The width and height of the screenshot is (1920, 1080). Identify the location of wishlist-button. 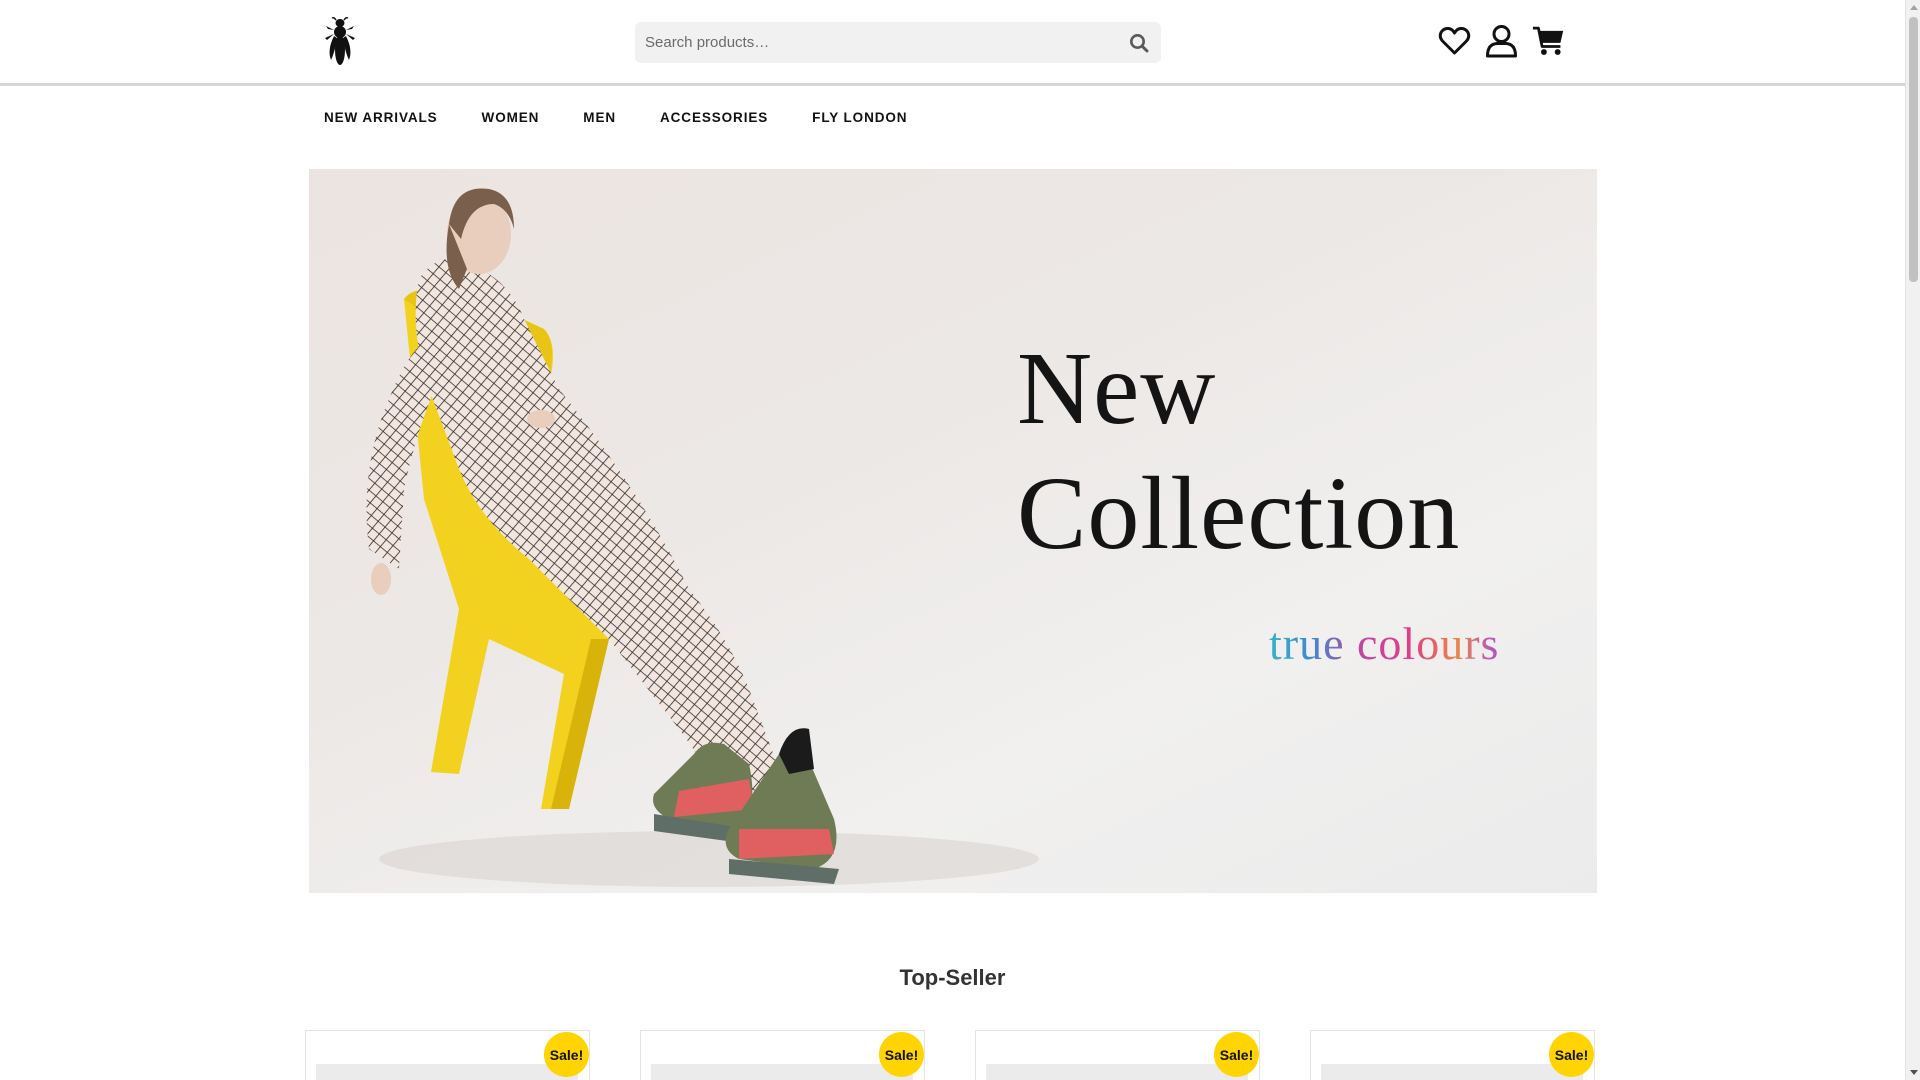
(1454, 41).